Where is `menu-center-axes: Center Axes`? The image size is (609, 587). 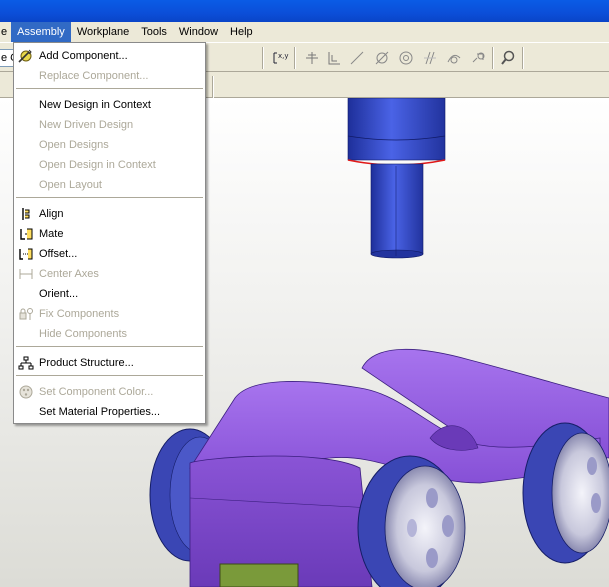
menu-center-axes: Center Axes is located at coordinates (109, 274).